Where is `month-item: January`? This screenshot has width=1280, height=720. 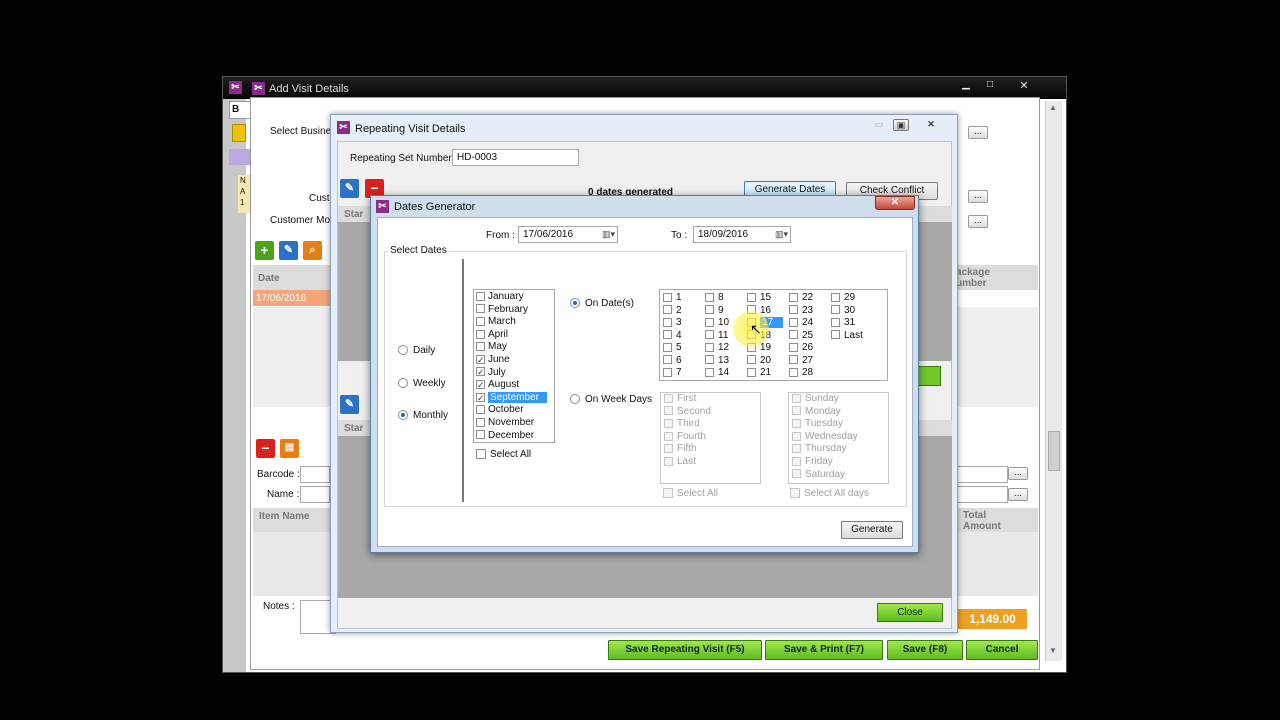
month-item: January is located at coordinates (514, 297).